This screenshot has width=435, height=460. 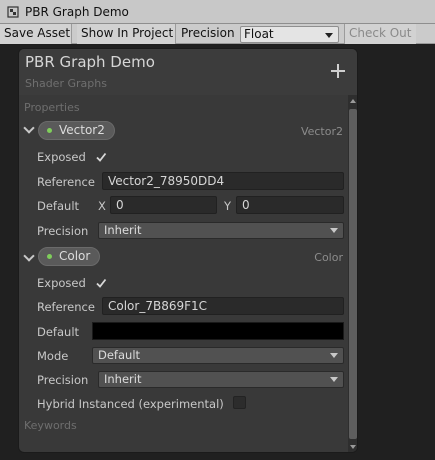 What do you see at coordinates (218, 331) in the screenshot?
I see `default-color-field` at bounding box center [218, 331].